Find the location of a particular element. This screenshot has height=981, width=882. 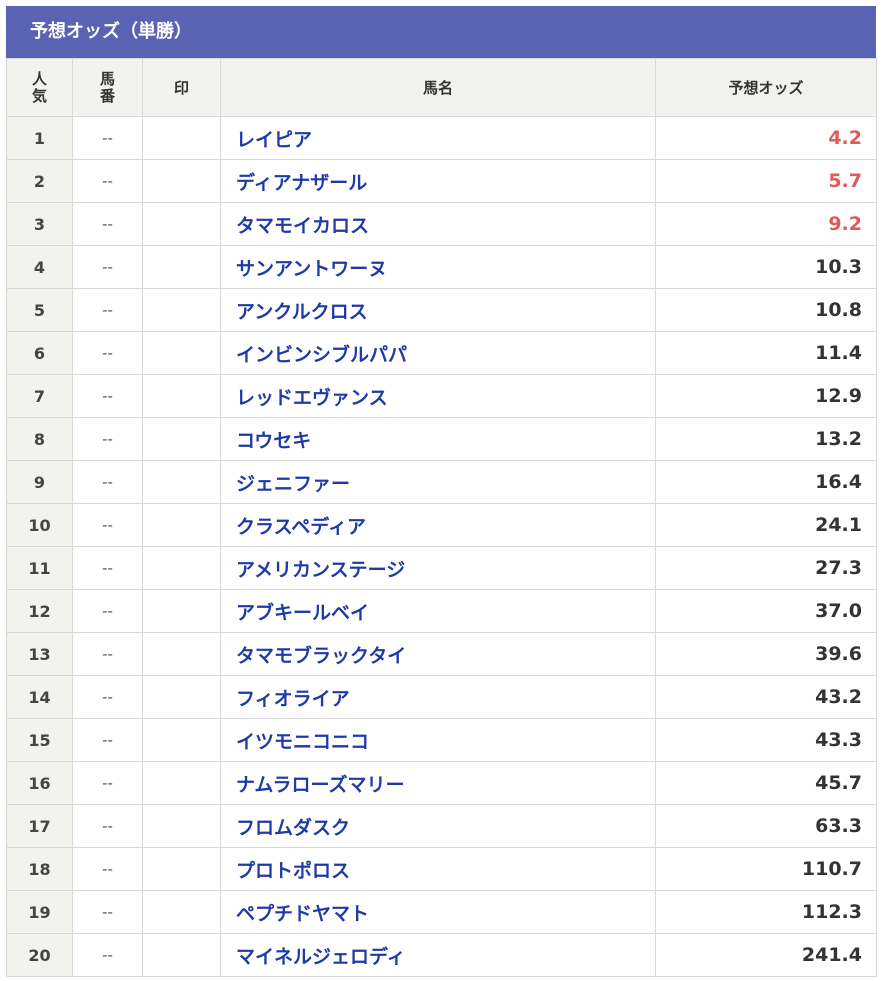

table-header-row: 人 気 馬 番 印 馬名 予想オッズ is located at coordinates (441, 87).